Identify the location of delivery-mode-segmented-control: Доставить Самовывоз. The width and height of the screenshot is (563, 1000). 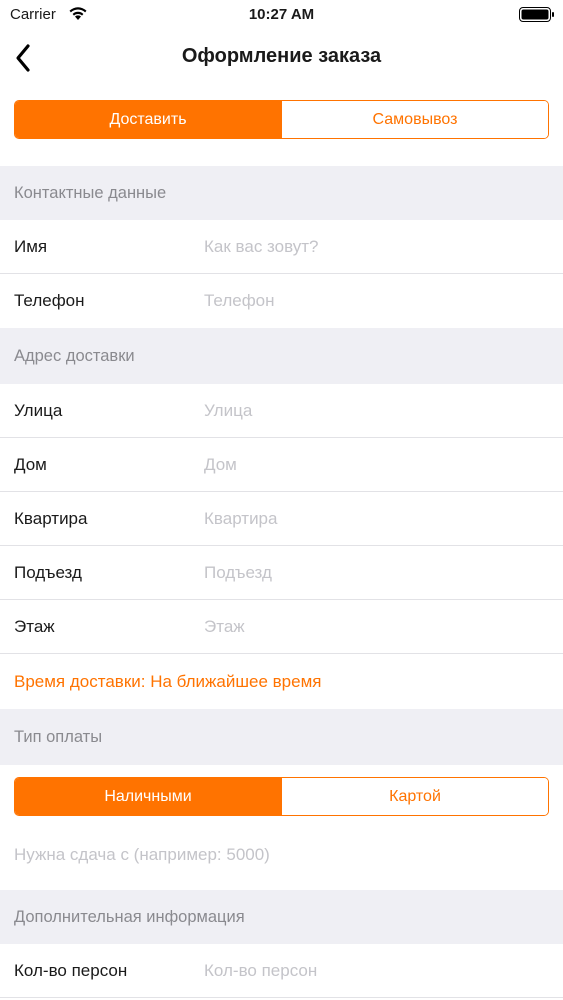
(281, 119).